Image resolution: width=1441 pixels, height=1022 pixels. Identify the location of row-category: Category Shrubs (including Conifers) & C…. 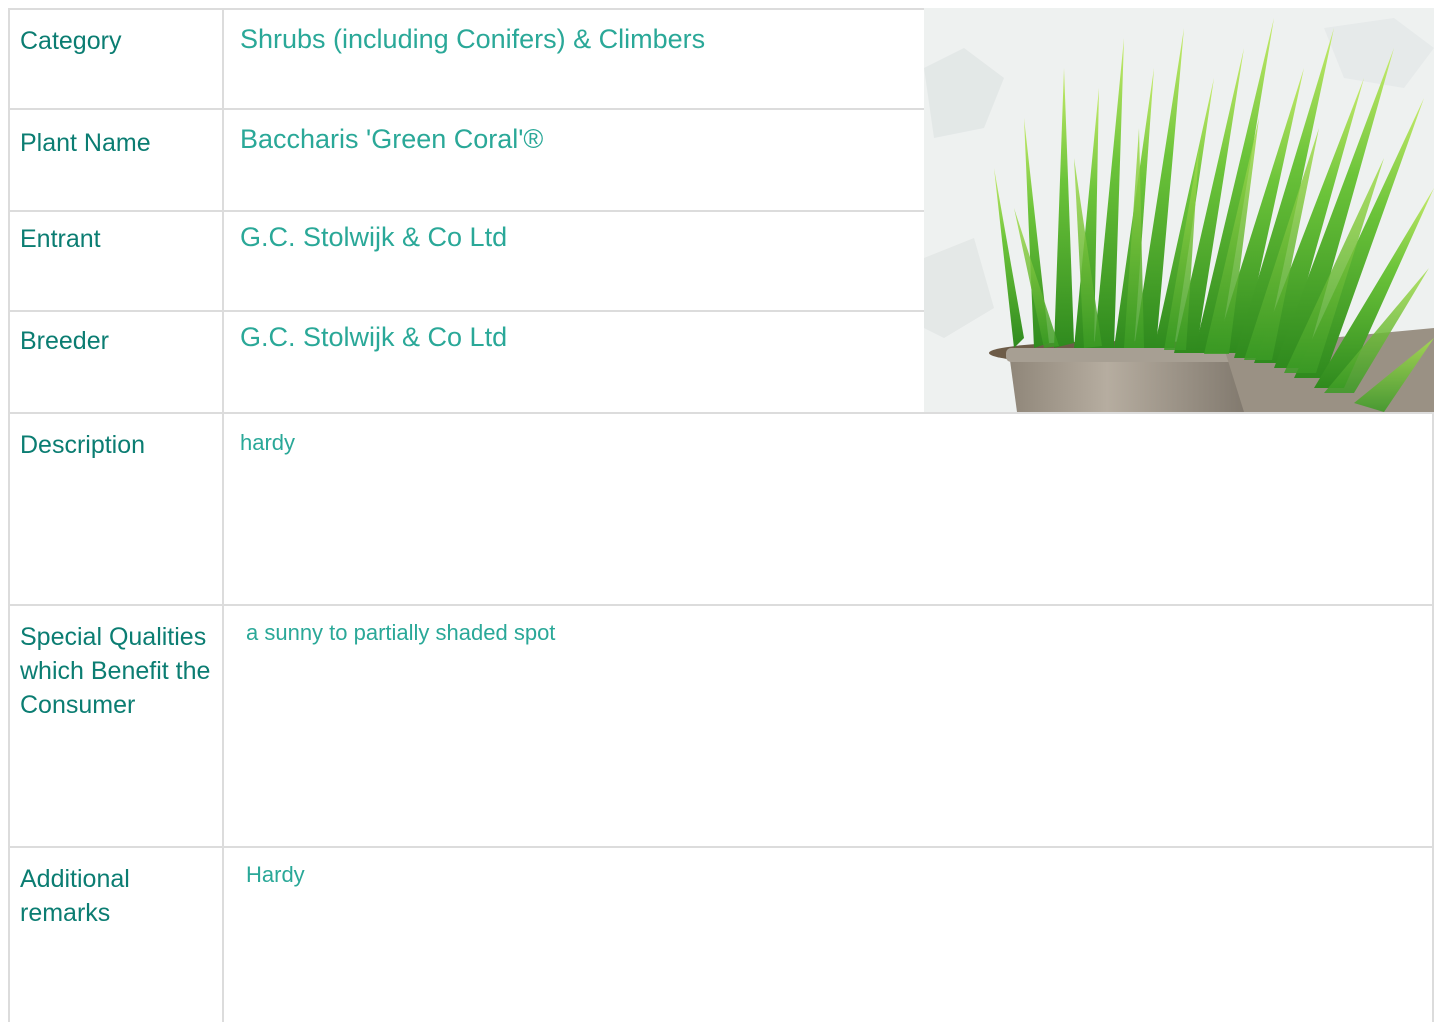
(466, 58).